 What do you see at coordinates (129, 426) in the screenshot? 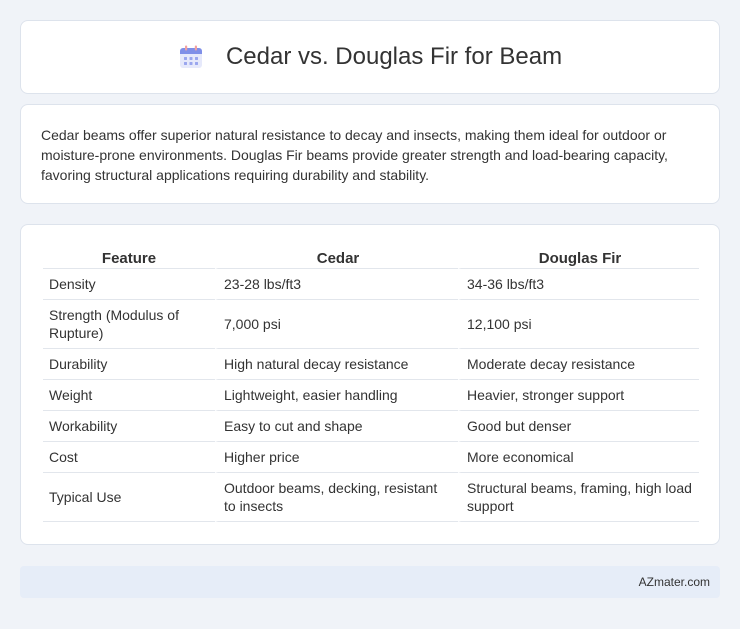
I see `table-cell: Workability` at bounding box center [129, 426].